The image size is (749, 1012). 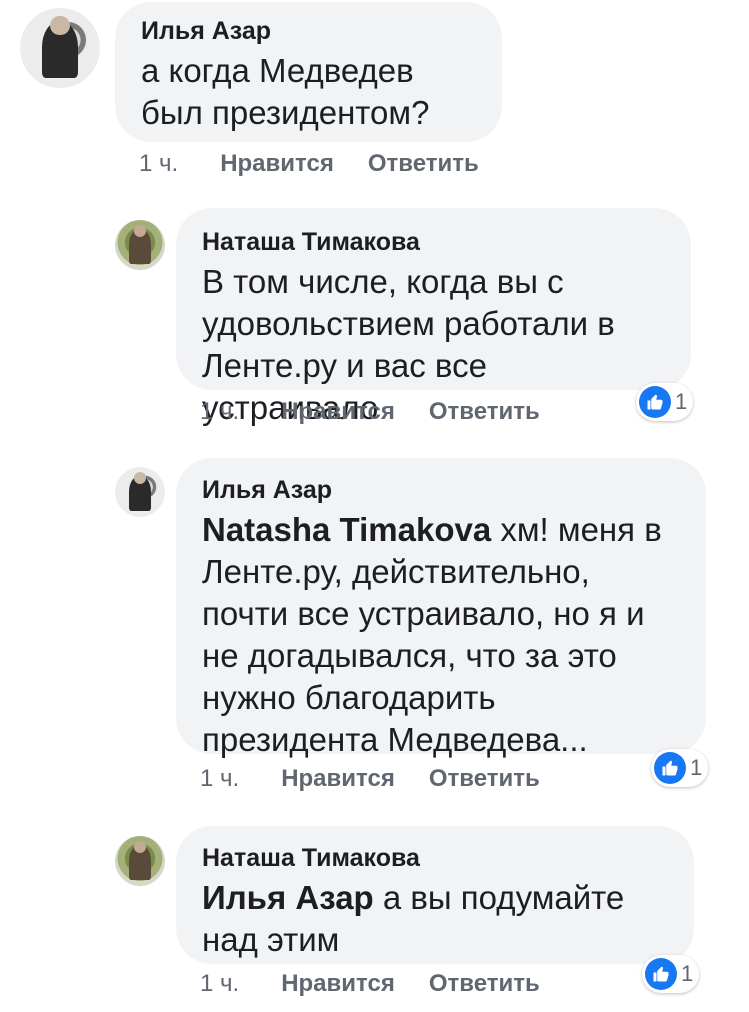 What do you see at coordinates (346, 529) in the screenshot?
I see `mention-link: Natasha Timakova` at bounding box center [346, 529].